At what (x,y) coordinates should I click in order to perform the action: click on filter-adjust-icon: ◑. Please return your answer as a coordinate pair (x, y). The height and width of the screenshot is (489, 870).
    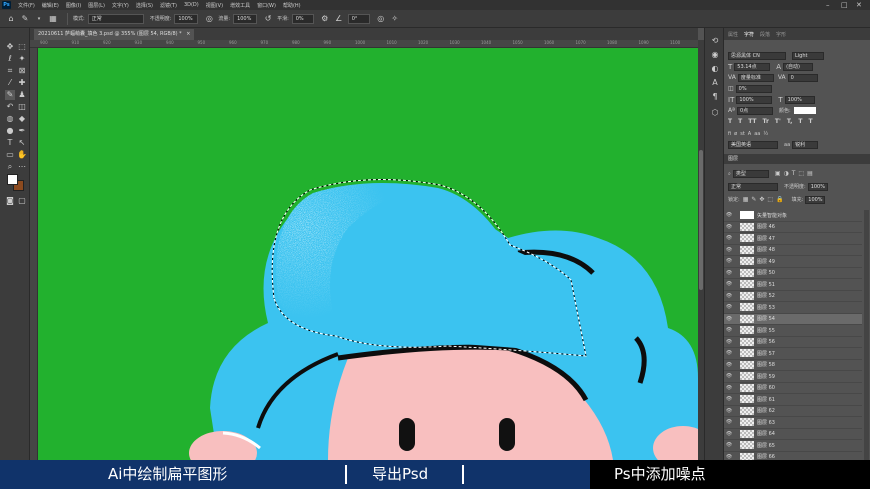
    Looking at the image, I should click on (785, 173).